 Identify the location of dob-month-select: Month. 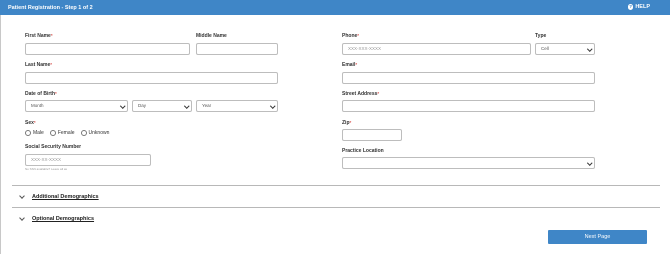
(76, 106).